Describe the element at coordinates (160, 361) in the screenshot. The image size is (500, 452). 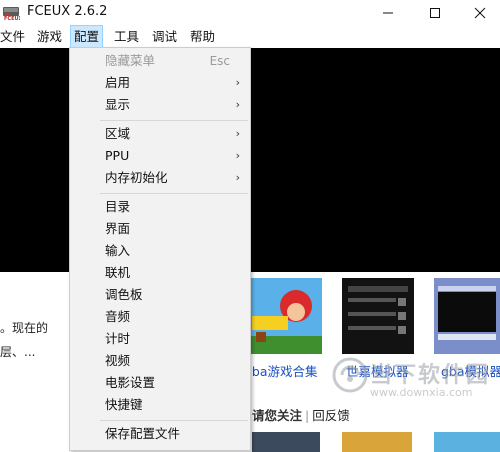
I see `menu-item-video: 视频` at that location.